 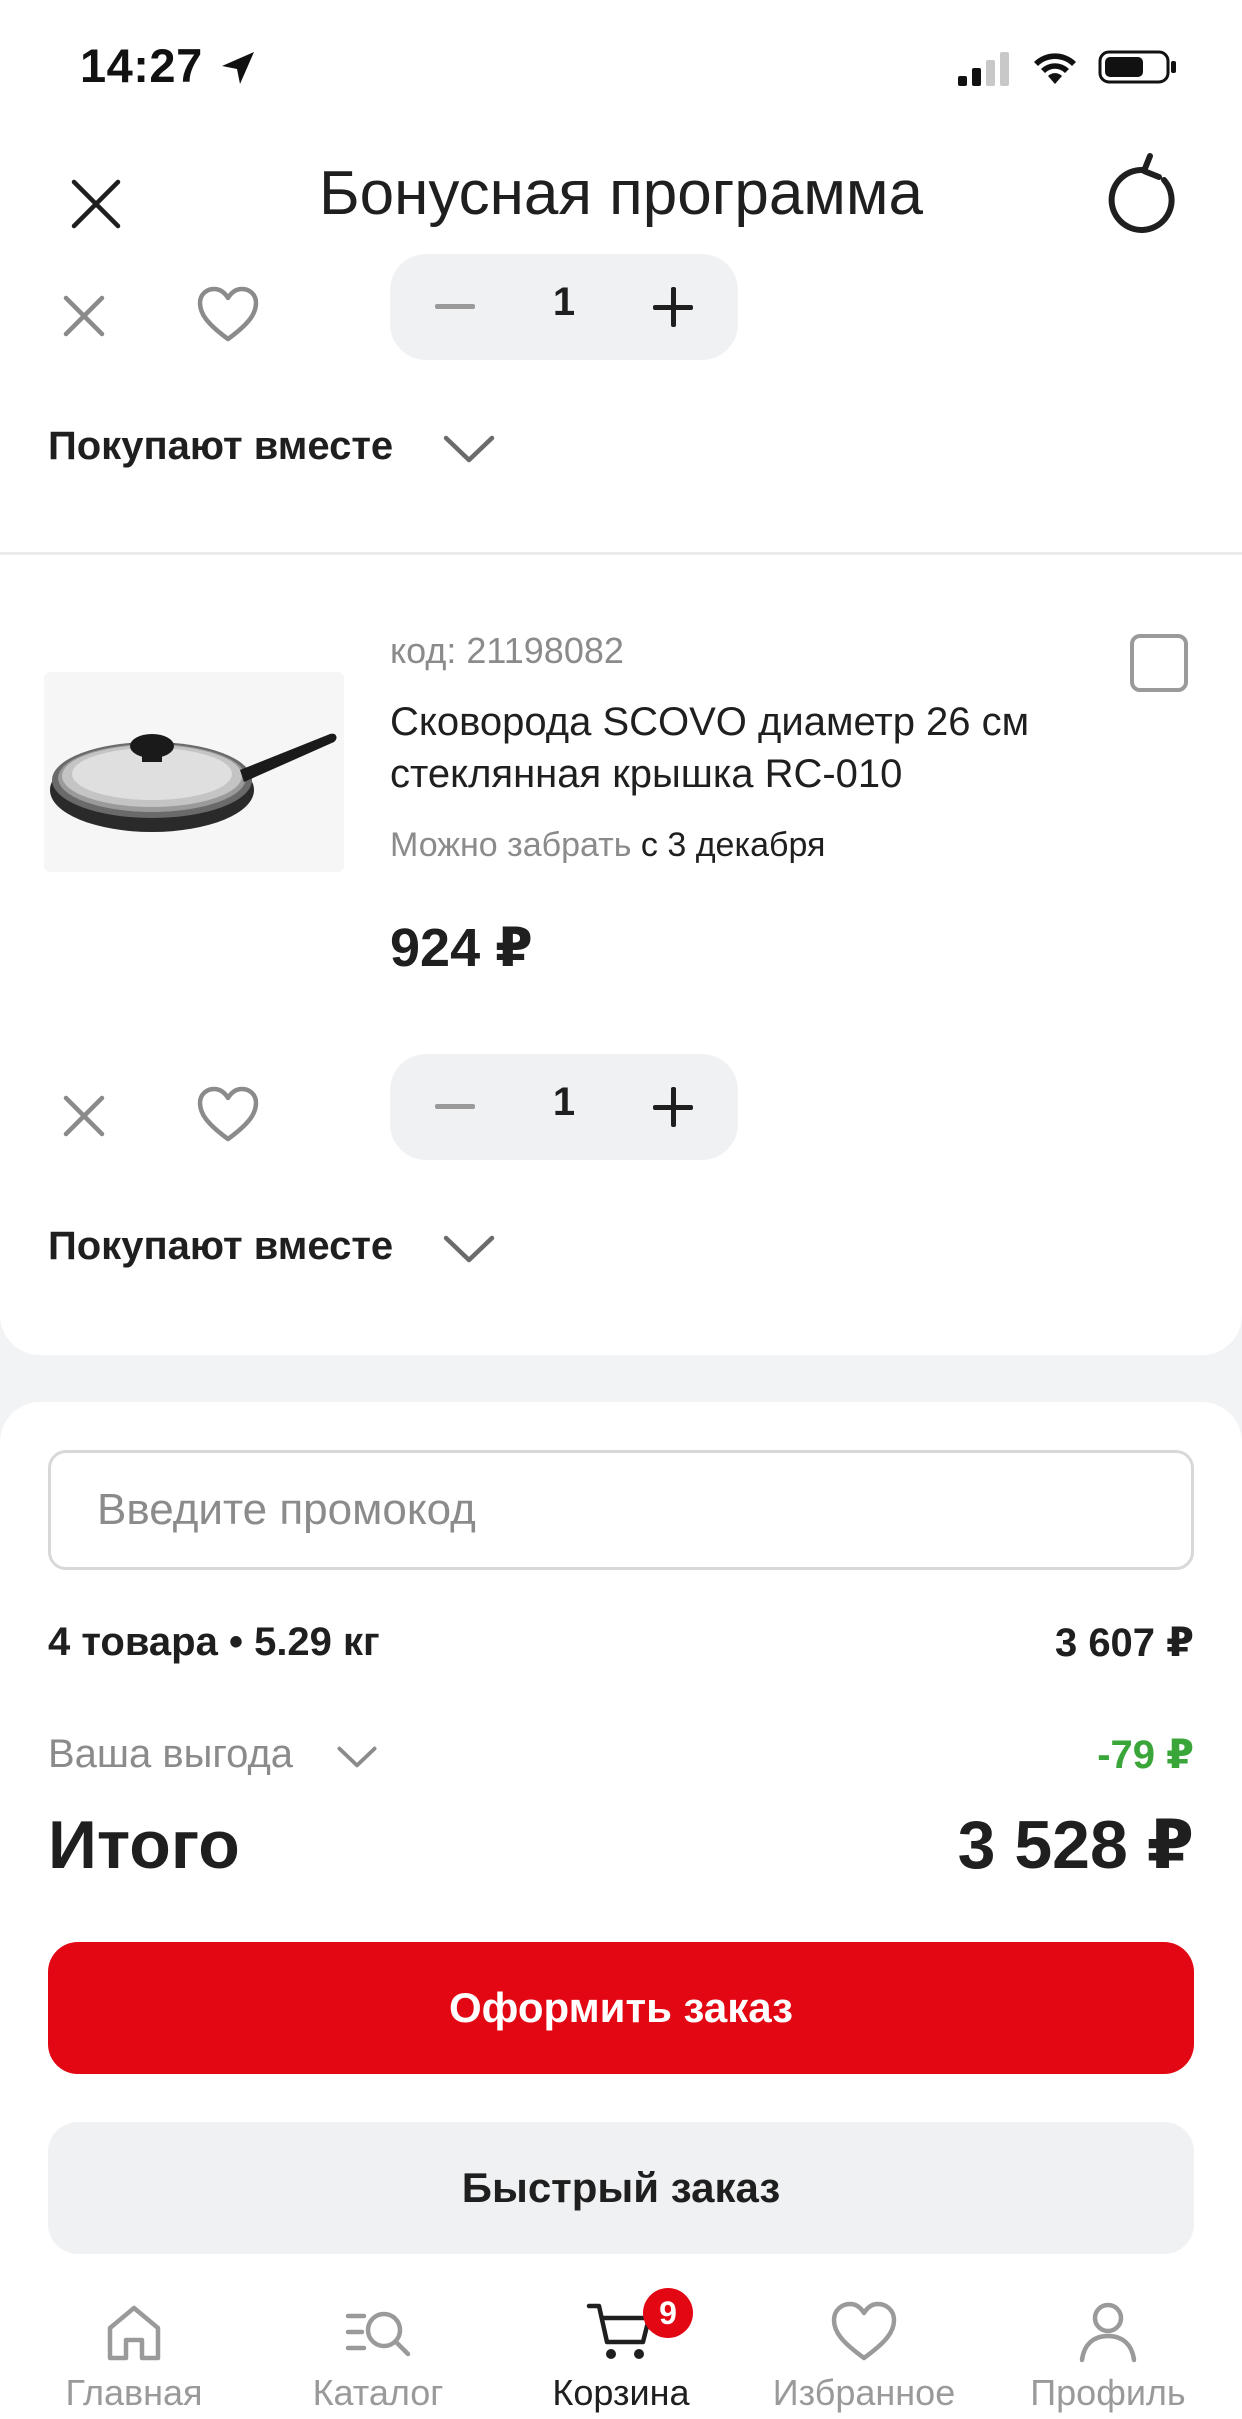 What do you see at coordinates (621, 1510) in the screenshot?
I see `promo-code-input` at bounding box center [621, 1510].